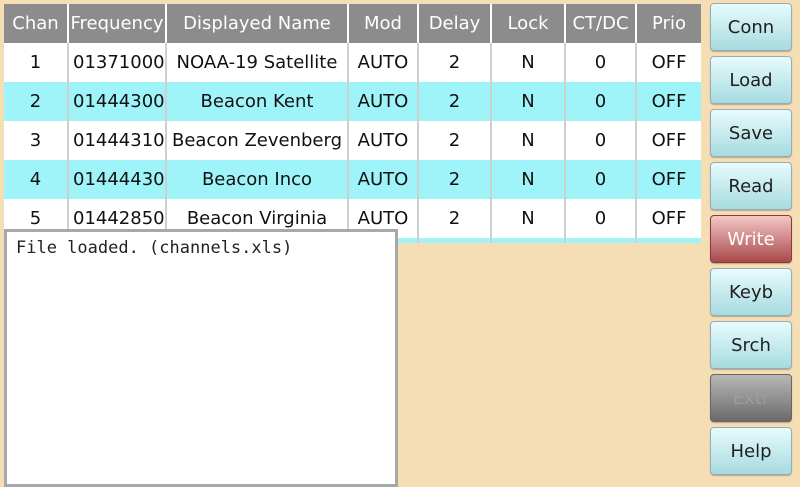  What do you see at coordinates (528, 23) in the screenshot?
I see `column-header-lock: Lock` at bounding box center [528, 23].